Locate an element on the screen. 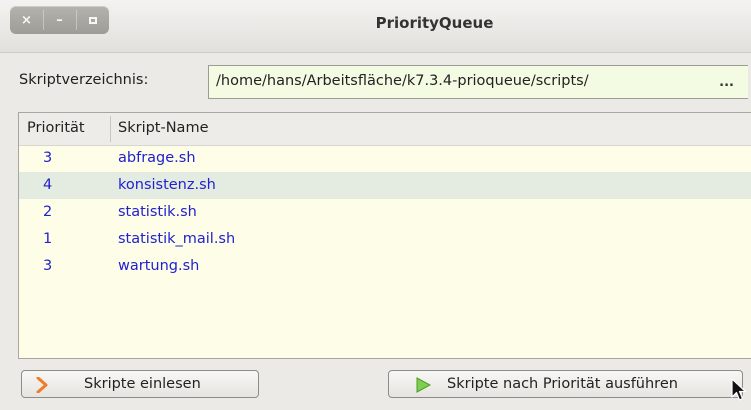  priority-cell: 1 is located at coordinates (47, 239).